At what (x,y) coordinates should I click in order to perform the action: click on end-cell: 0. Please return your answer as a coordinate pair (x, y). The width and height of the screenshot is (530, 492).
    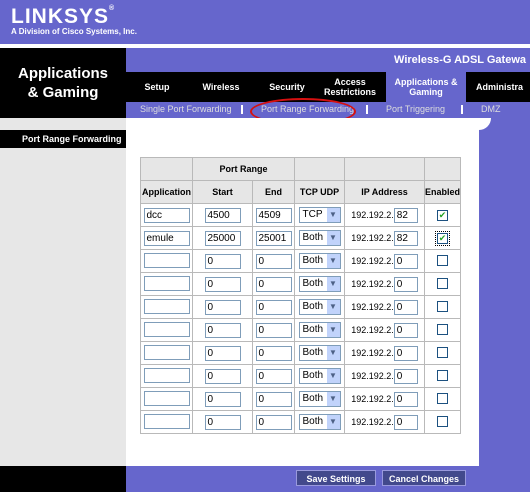
    Looking at the image, I should click on (273, 330).